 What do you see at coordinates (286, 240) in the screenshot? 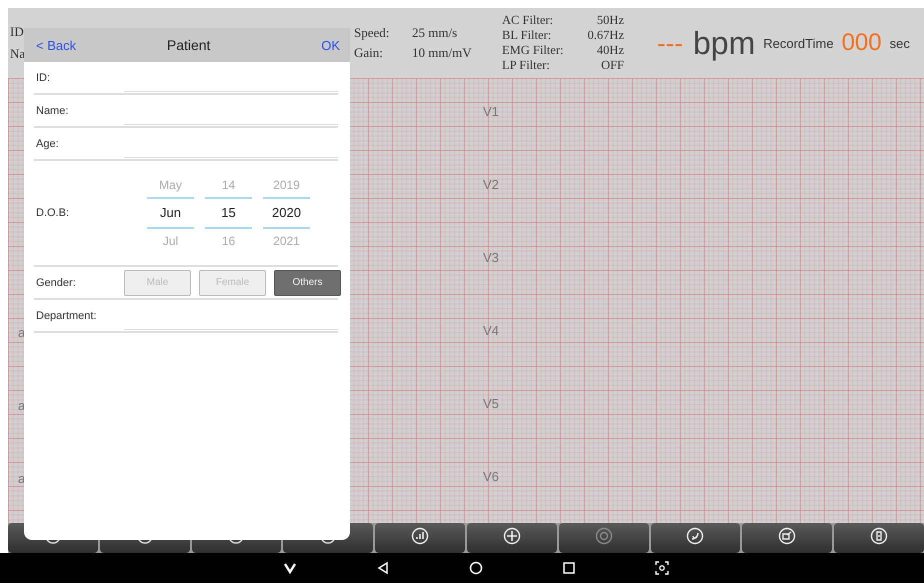
I see `picker-option: 2021` at bounding box center [286, 240].